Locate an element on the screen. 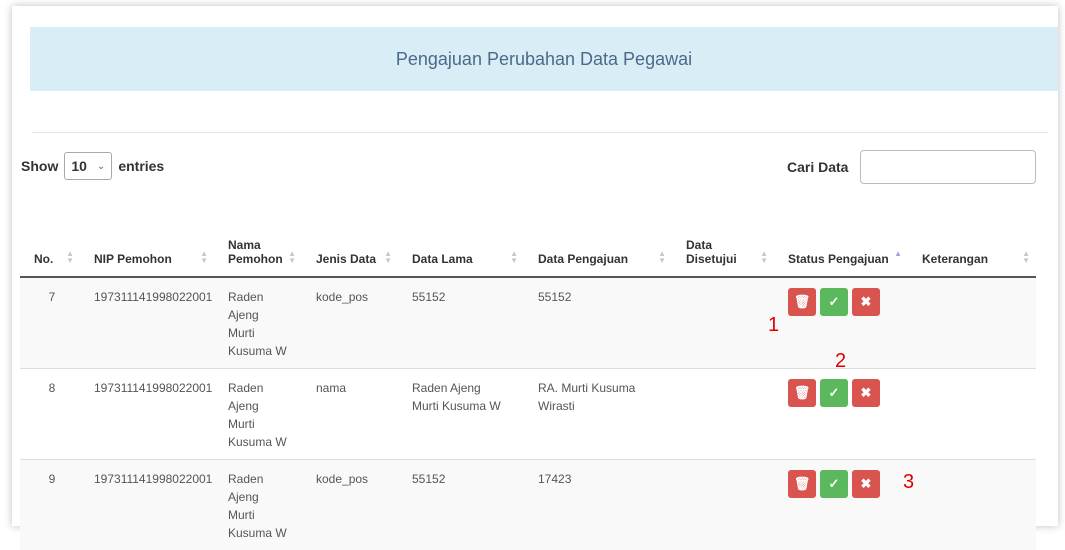 The width and height of the screenshot is (1065, 550). search-input is located at coordinates (948, 167).